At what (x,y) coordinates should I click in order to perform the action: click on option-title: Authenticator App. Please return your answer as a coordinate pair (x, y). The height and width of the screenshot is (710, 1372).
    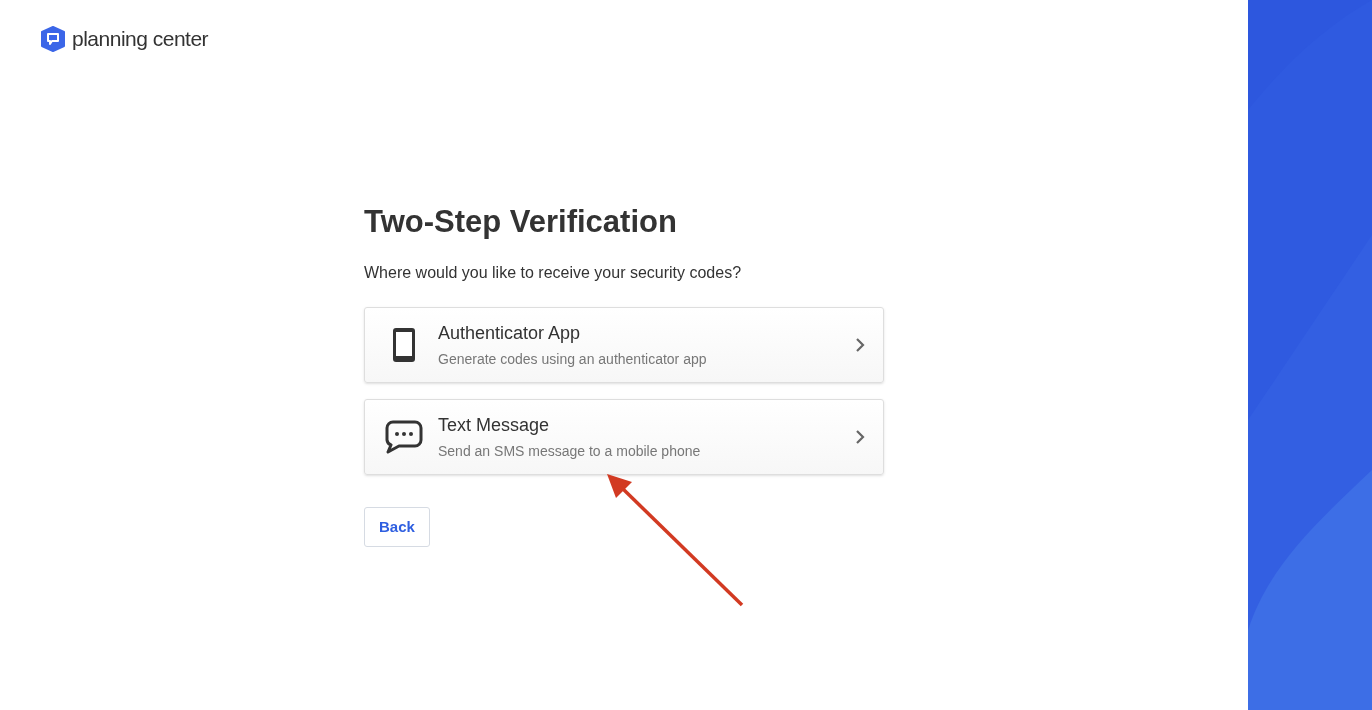
    Looking at the image, I should click on (510, 333).